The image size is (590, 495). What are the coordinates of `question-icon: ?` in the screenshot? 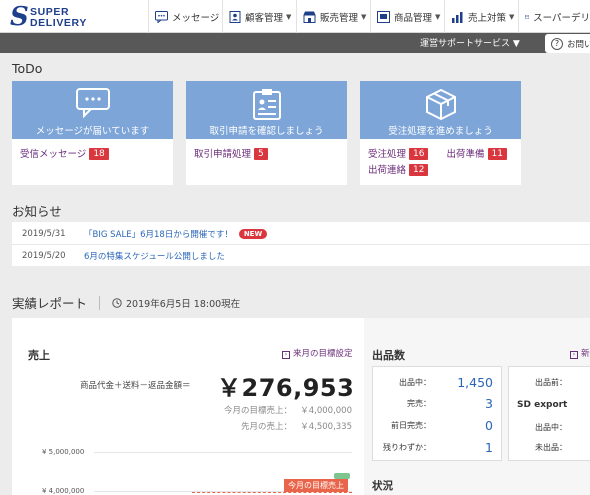 It's located at (557, 43).